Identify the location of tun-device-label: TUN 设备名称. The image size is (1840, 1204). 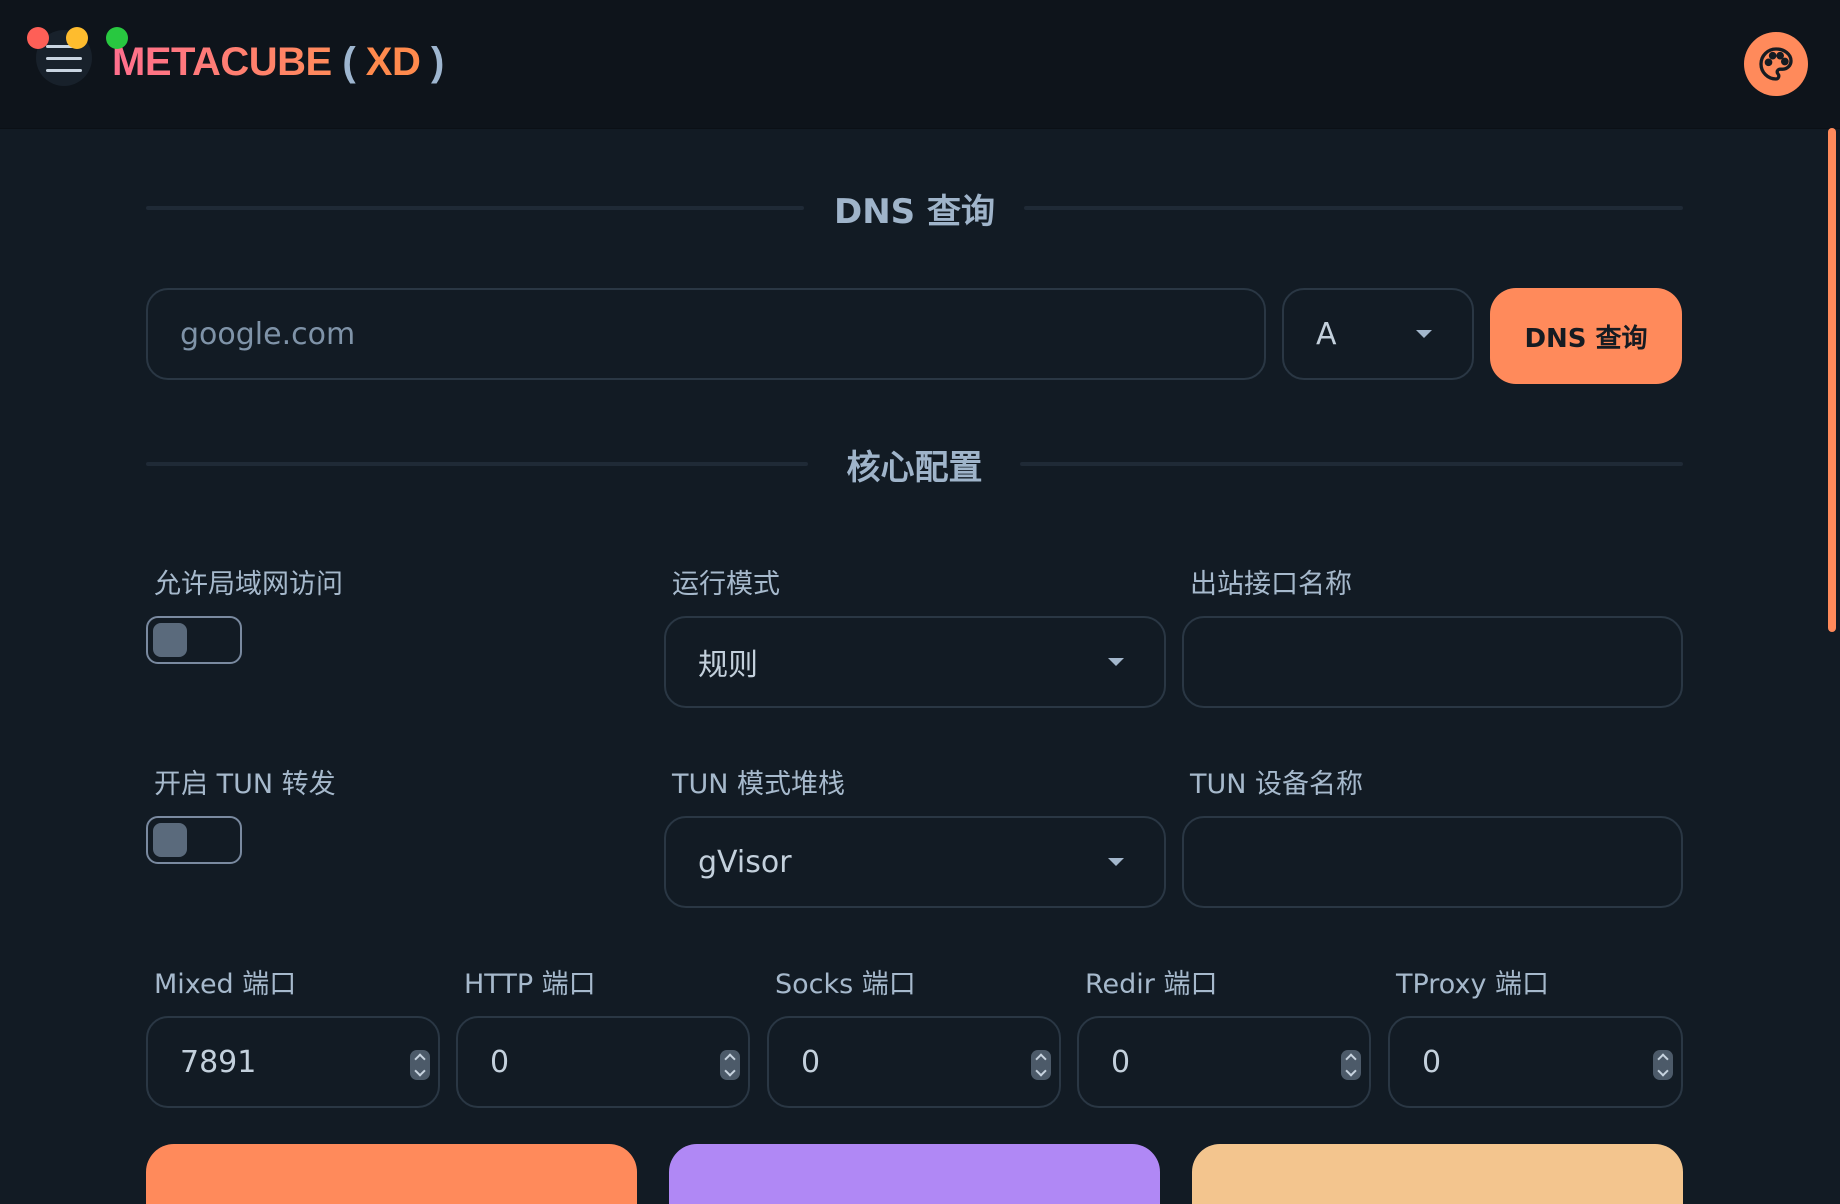
(1277, 784).